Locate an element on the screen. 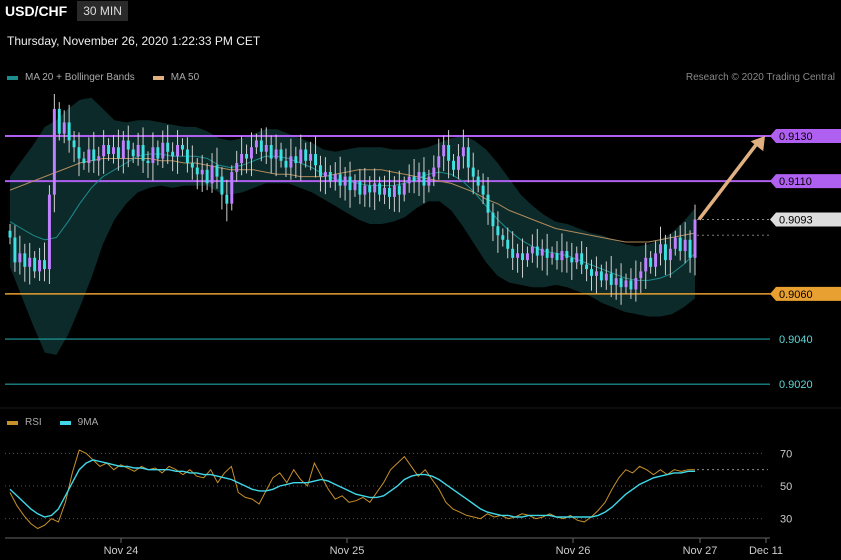 This screenshot has height=560, width=841. x-tick-label-dec-11: Dec 11 is located at coordinates (766, 551).